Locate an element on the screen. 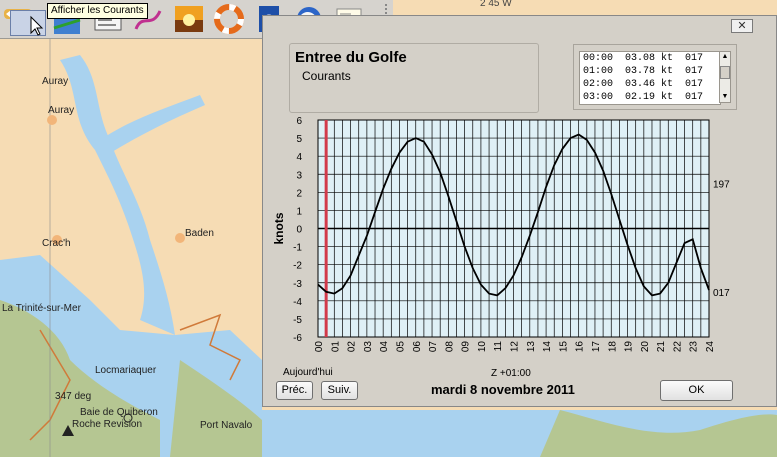 The width and height of the screenshot is (777, 457). map-label-crach: Crac'h is located at coordinates (56, 243).